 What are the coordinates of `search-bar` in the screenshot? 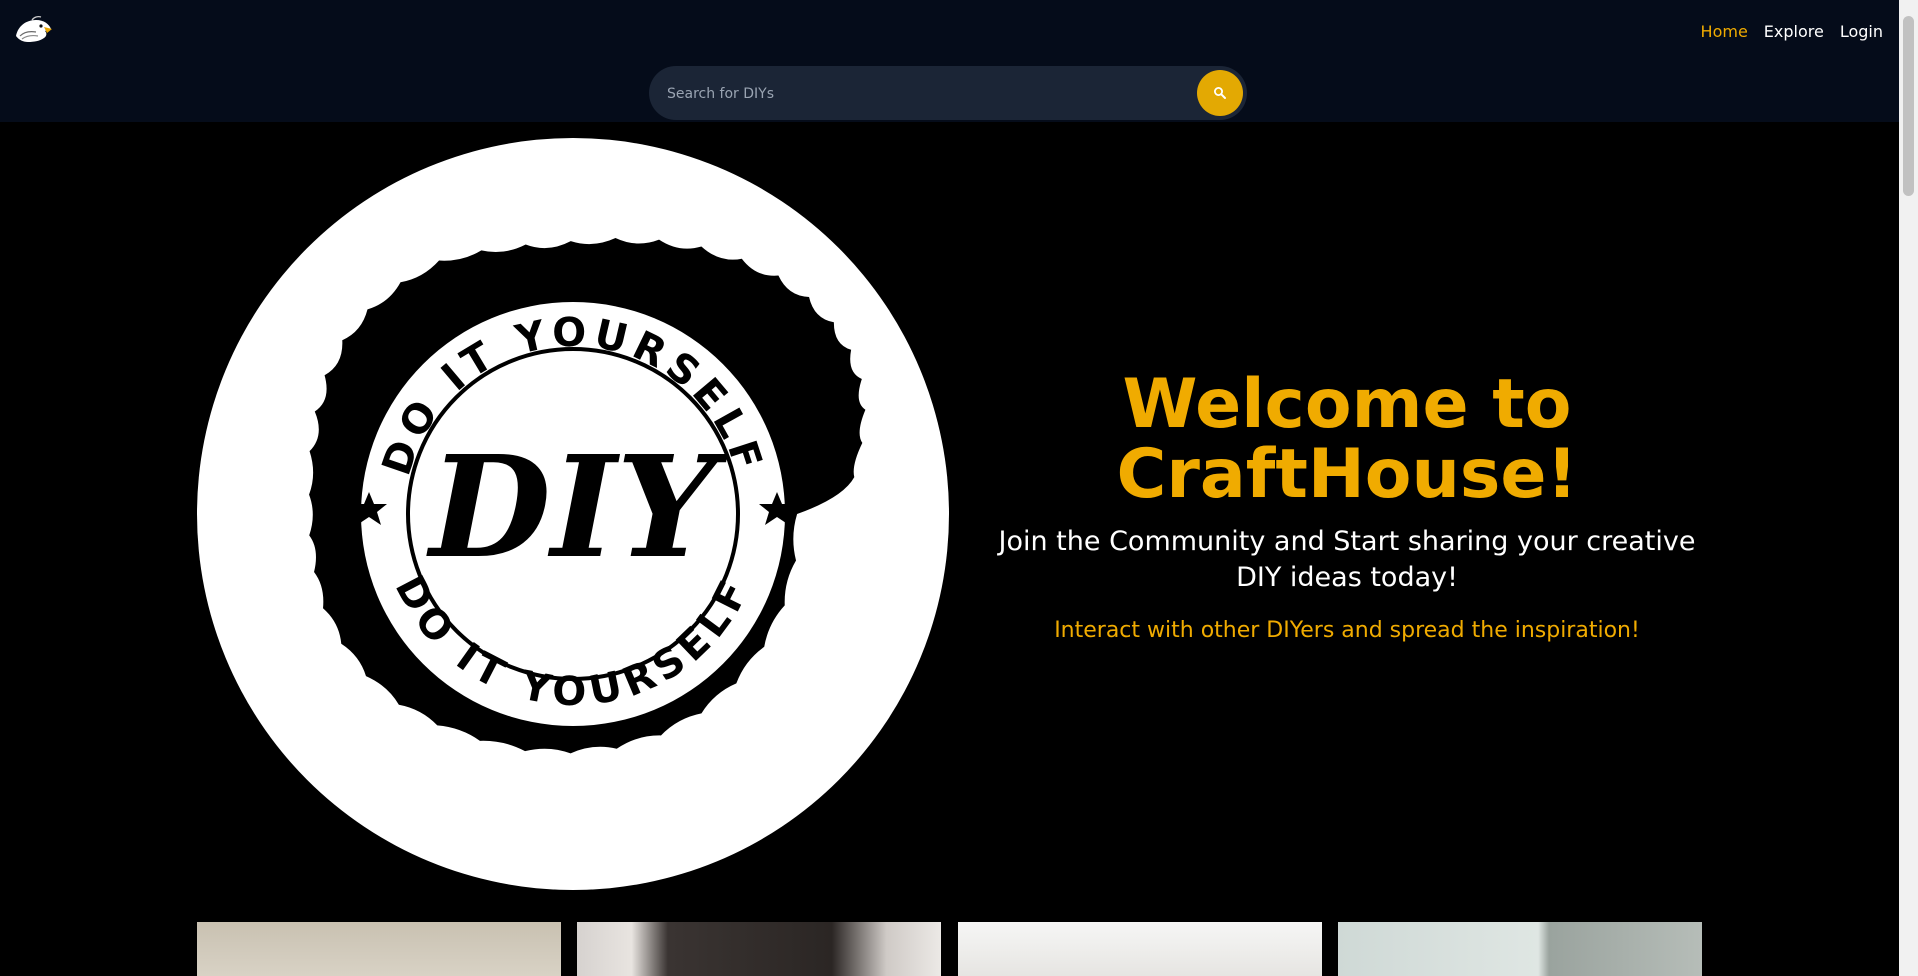 It's located at (948, 94).